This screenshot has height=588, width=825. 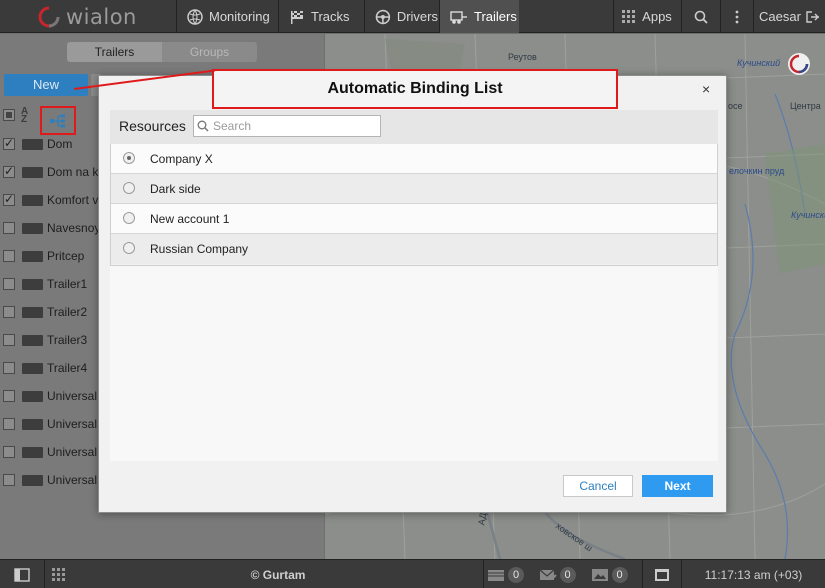 What do you see at coordinates (414, 189) in the screenshot?
I see `resource-row: Dark side` at bounding box center [414, 189].